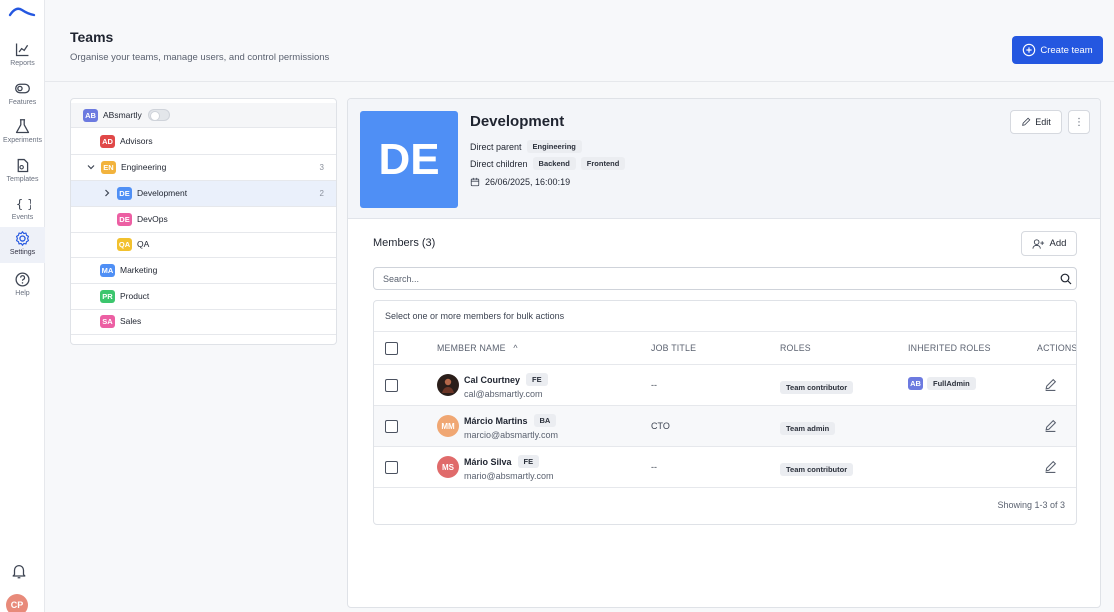 This screenshot has height=612, width=1114. Describe the element at coordinates (203, 115) in the screenshot. I see `tree-item-absmartly: AB ABsmartly` at that location.